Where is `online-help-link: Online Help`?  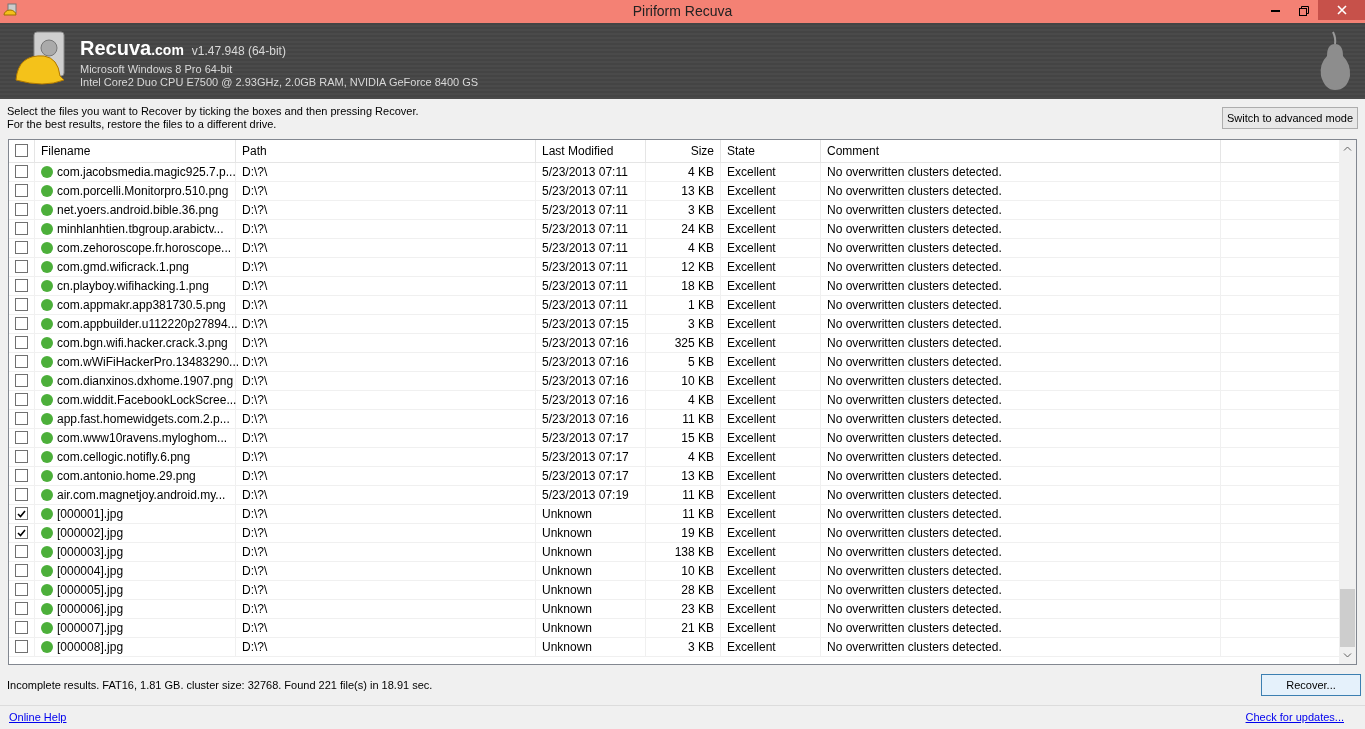 online-help-link: Online Help is located at coordinates (38, 717).